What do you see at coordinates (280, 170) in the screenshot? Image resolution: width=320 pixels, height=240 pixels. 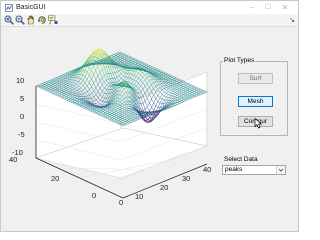 I see `chevron-down-icon` at bounding box center [280, 170].